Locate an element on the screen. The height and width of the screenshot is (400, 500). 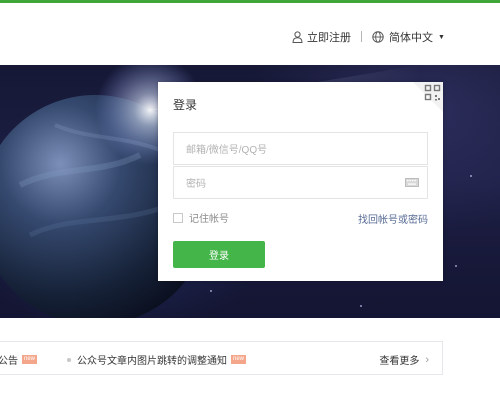
language-selector: 简体中文 ▼ is located at coordinates (408, 37).